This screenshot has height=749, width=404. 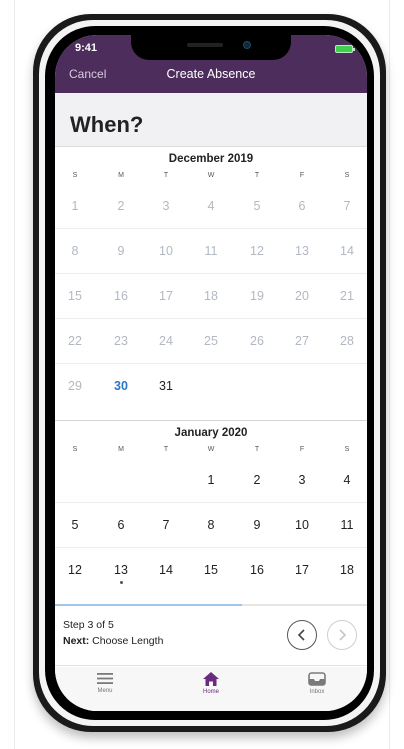 What do you see at coordinates (210, 692) in the screenshot?
I see `tab-label: Home` at bounding box center [210, 692].